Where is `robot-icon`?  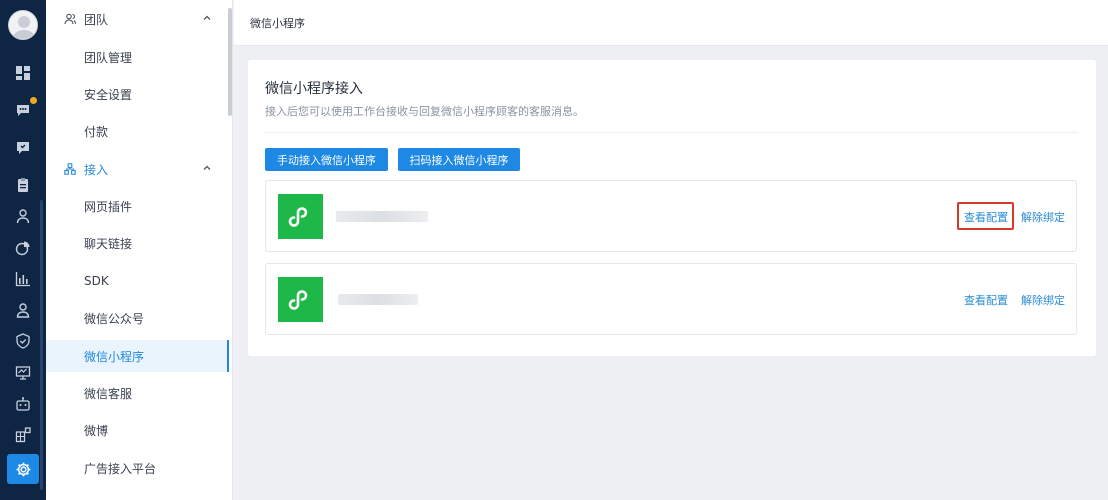 robot-icon is located at coordinates (23, 404).